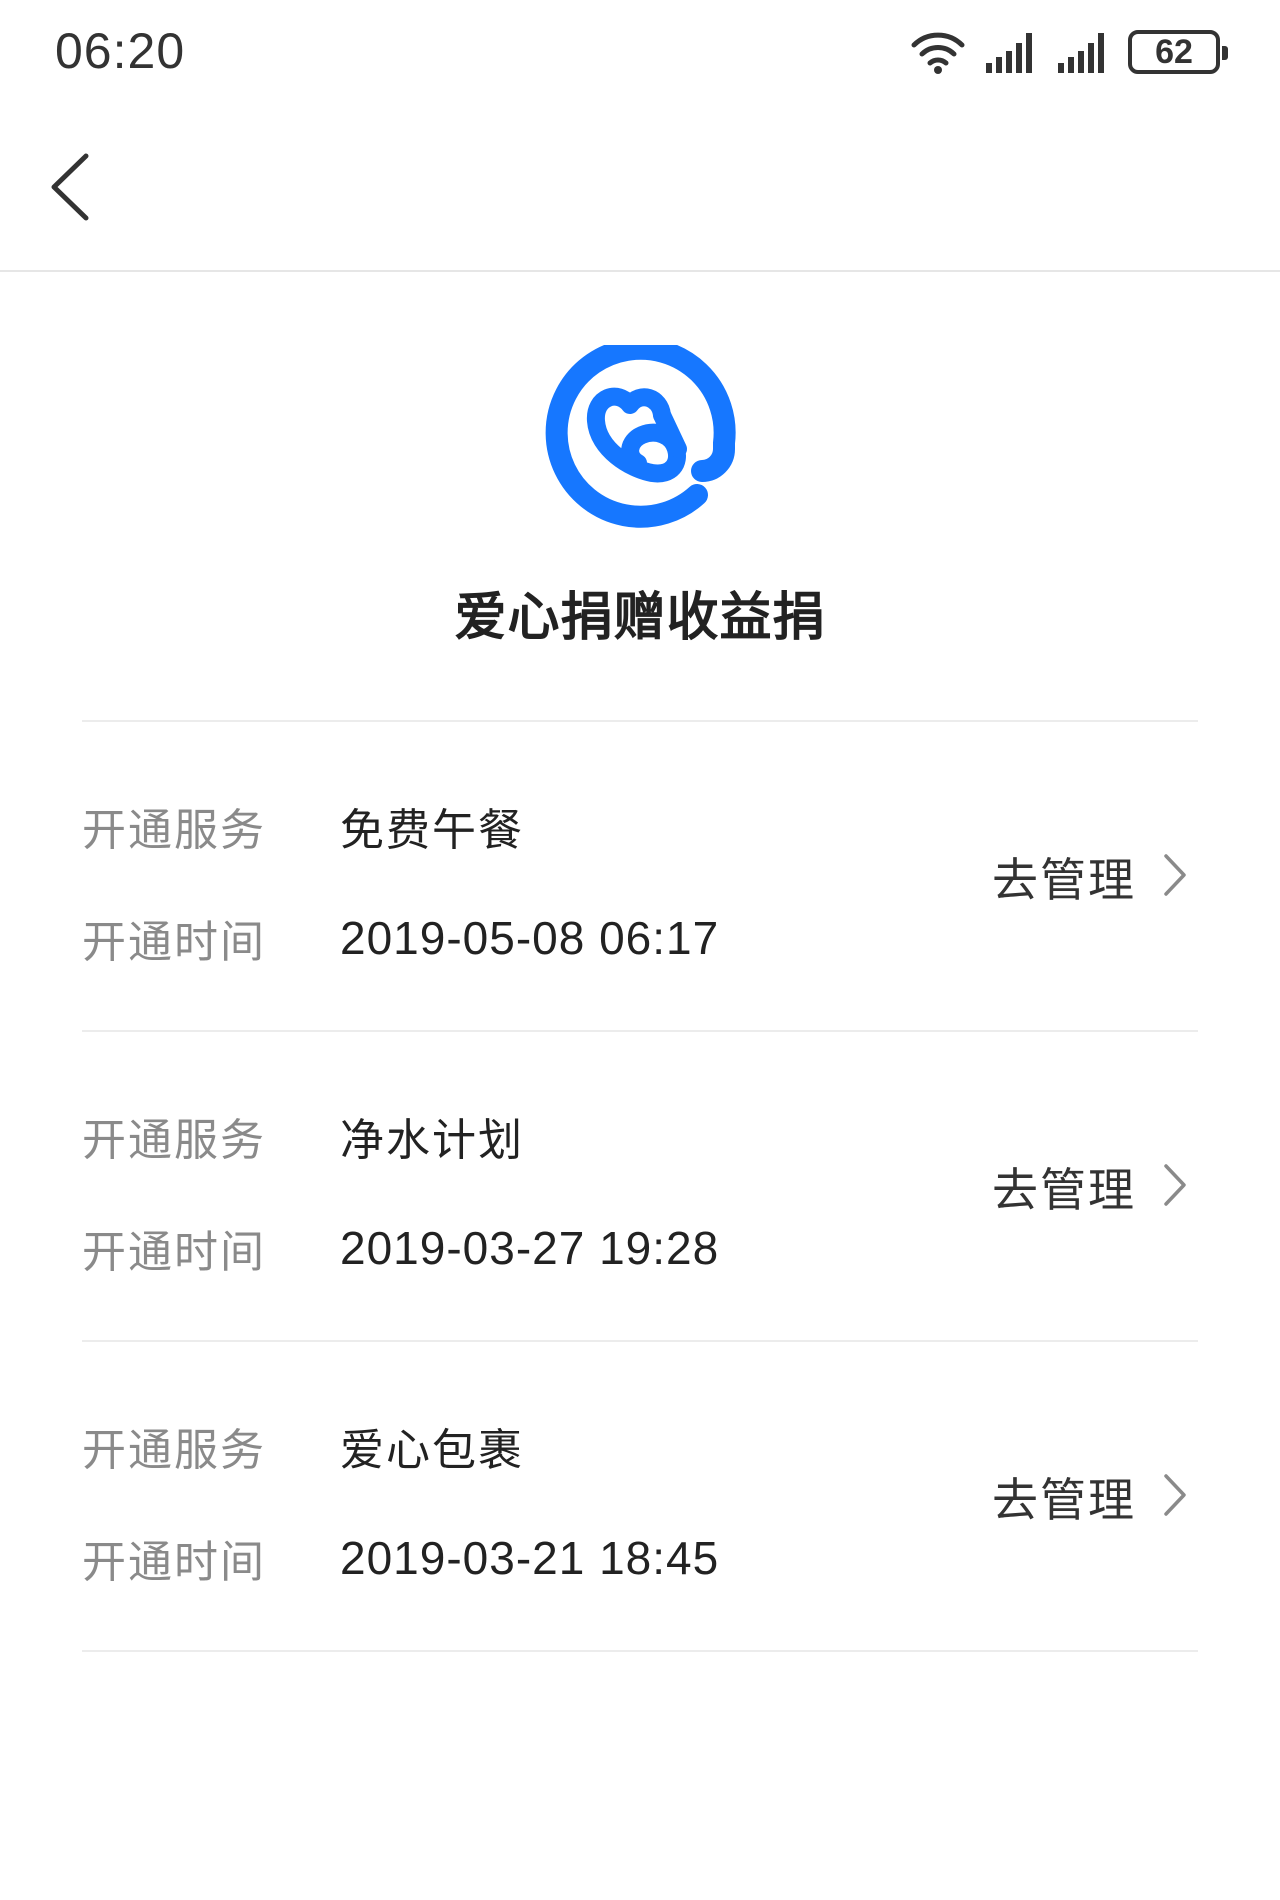  I want to click on battery-level: 62, so click(1174, 52).